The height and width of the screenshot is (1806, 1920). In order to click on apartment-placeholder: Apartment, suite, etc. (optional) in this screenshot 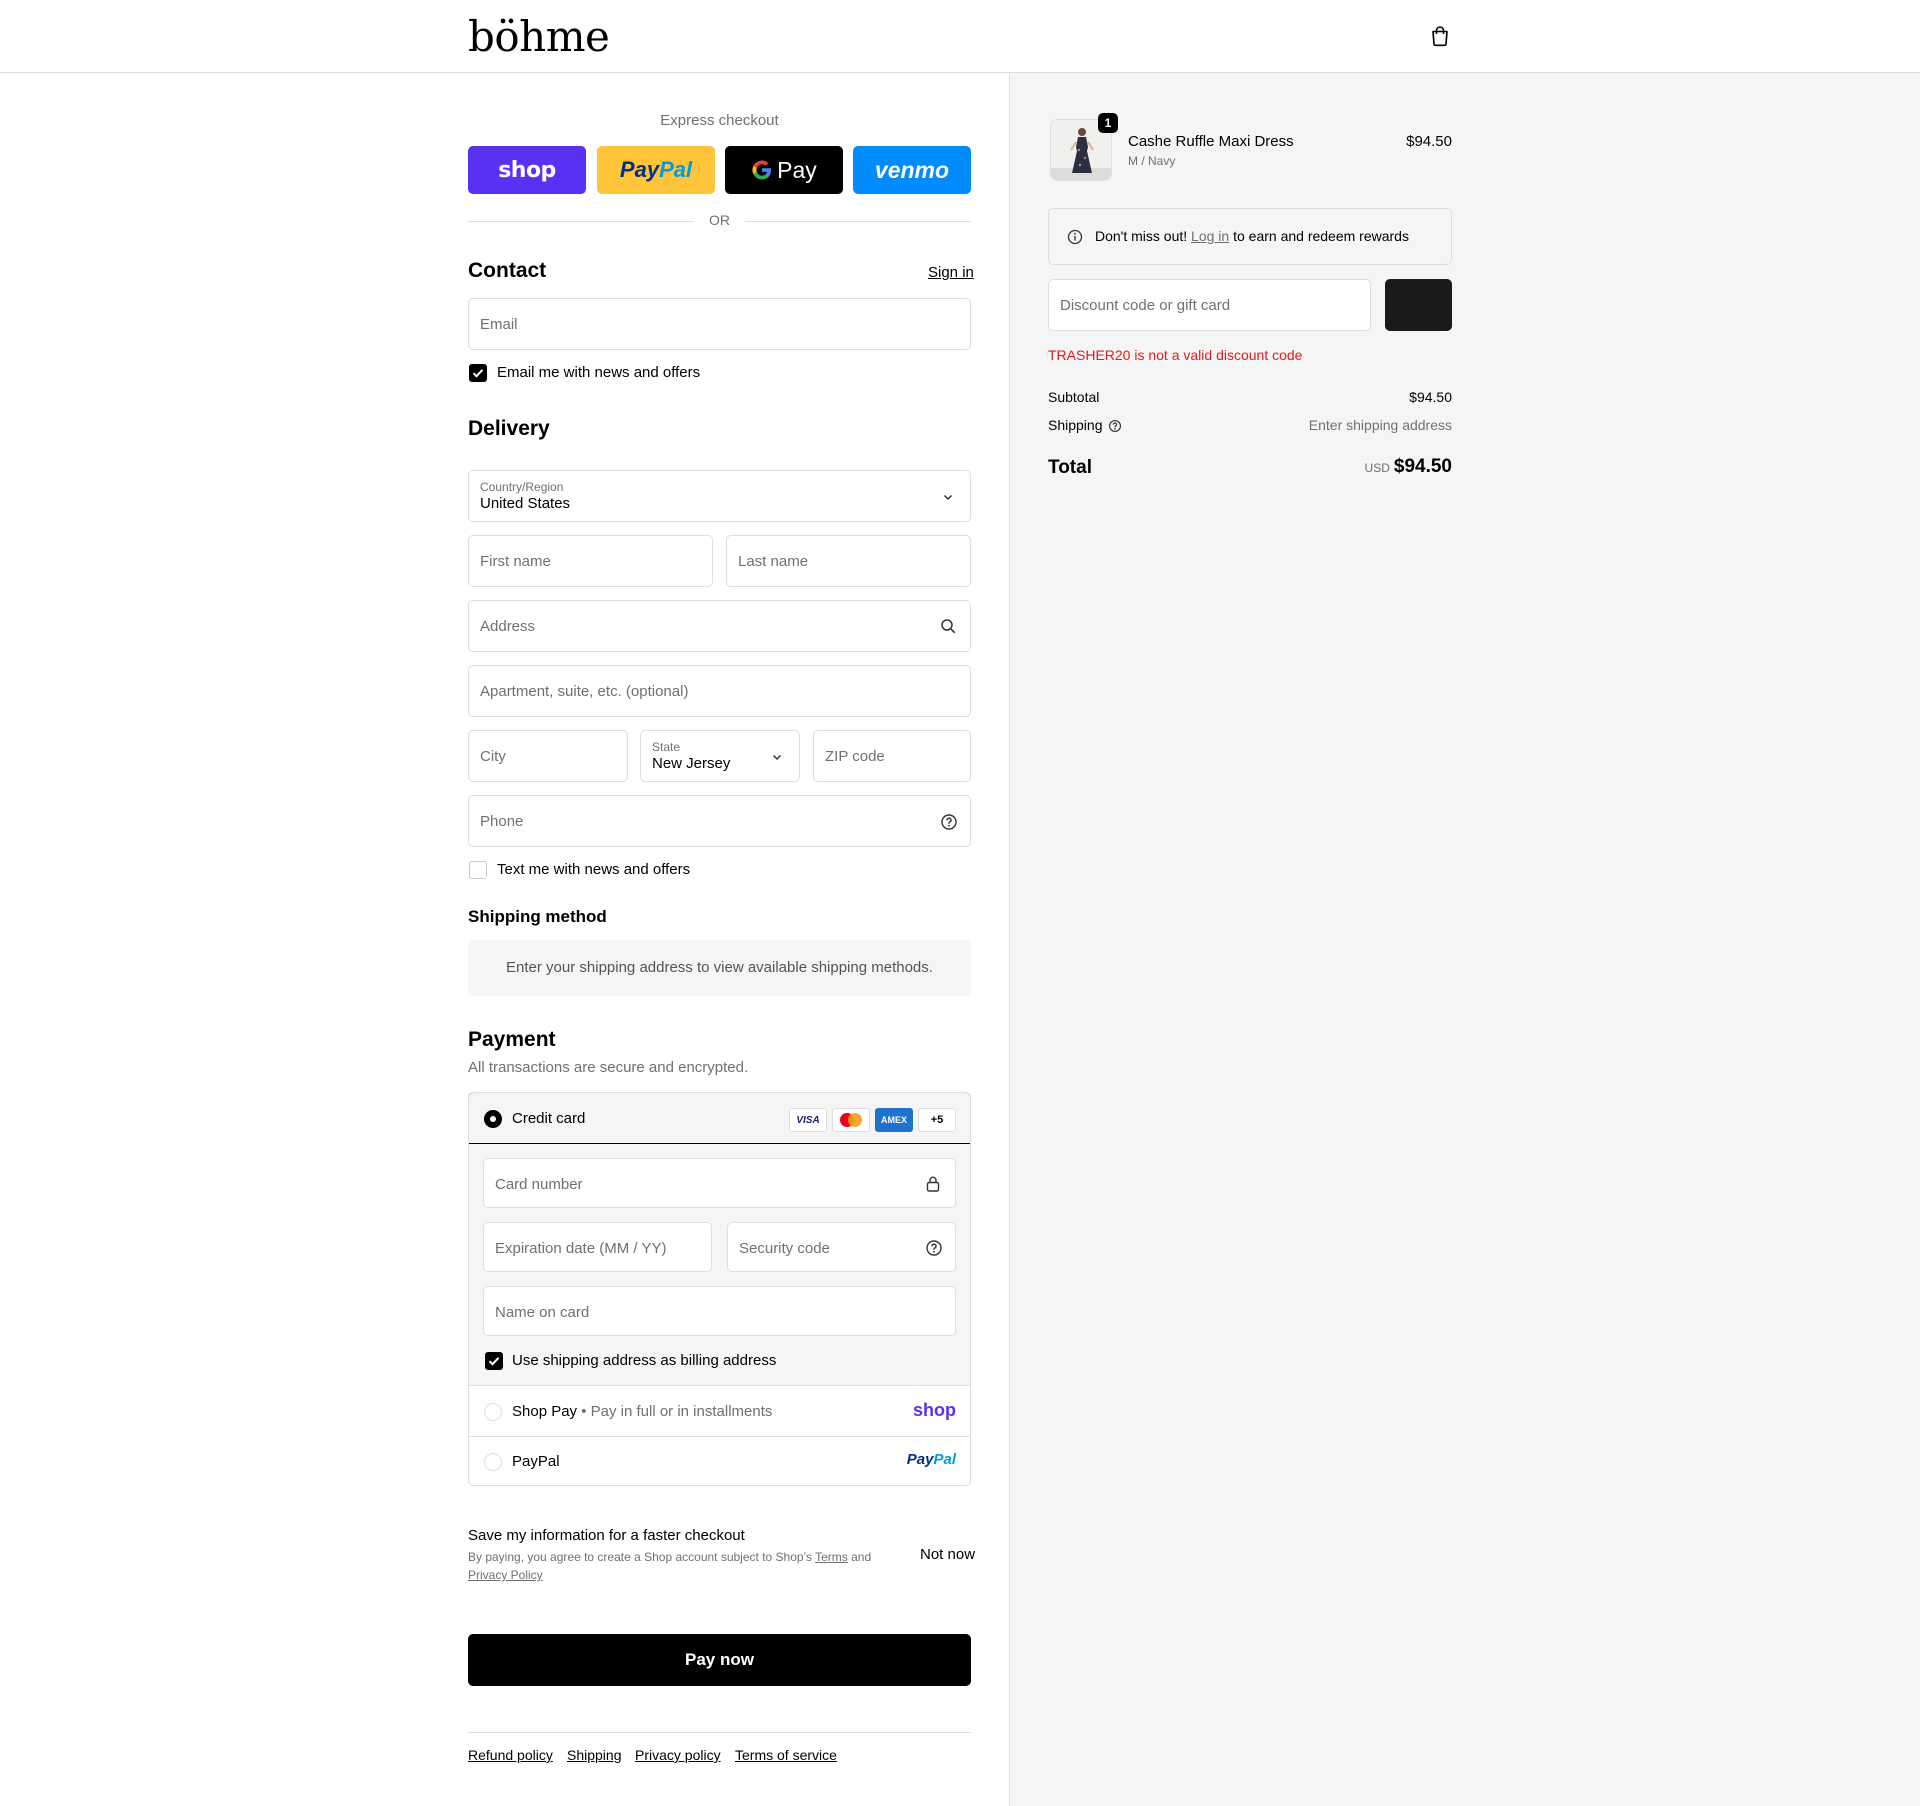, I will do `click(584, 691)`.